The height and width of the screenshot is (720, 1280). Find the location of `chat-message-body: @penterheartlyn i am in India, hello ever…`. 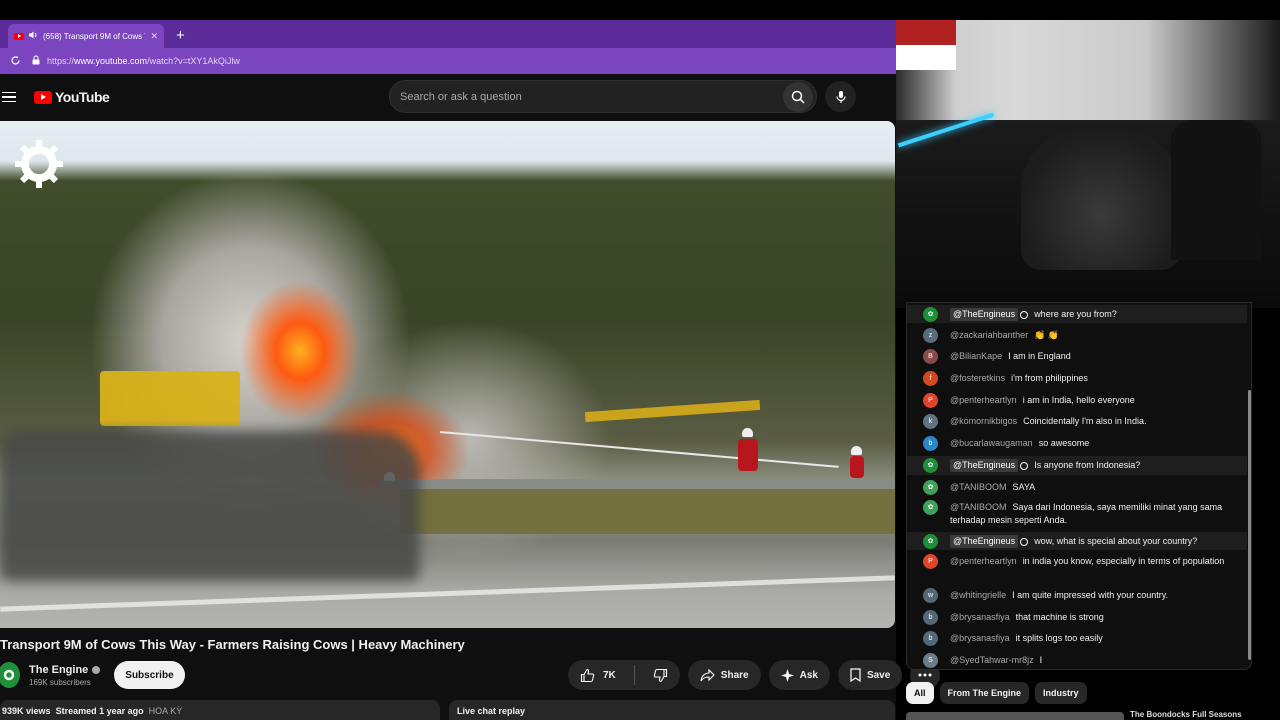

chat-message-body: @penterheartlyn i am in India, hello ever… is located at coordinates (1095, 400).